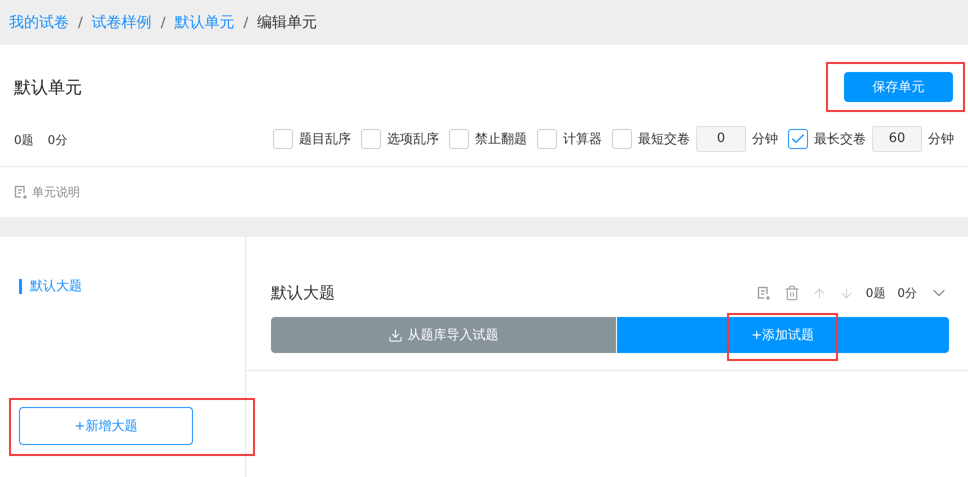 This screenshot has height=477, width=968. What do you see at coordinates (501, 139) in the screenshot?
I see `option-label: 禁止翻题` at bounding box center [501, 139].